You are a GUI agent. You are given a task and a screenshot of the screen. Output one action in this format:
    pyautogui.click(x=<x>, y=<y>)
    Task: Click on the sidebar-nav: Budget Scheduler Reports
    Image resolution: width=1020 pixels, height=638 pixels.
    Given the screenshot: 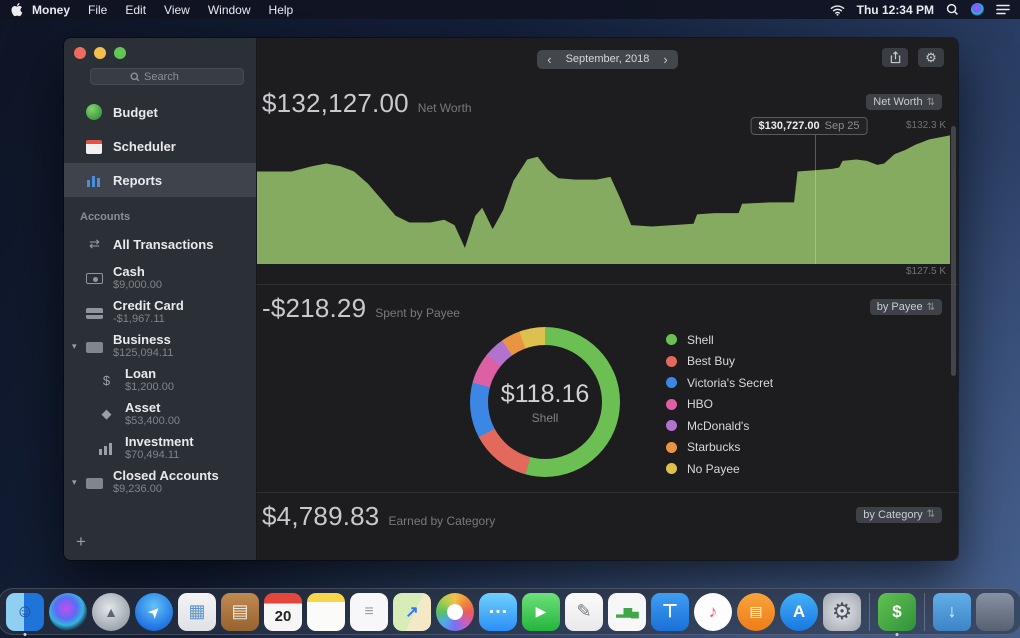 What is the action you would take?
    pyautogui.click(x=160, y=146)
    